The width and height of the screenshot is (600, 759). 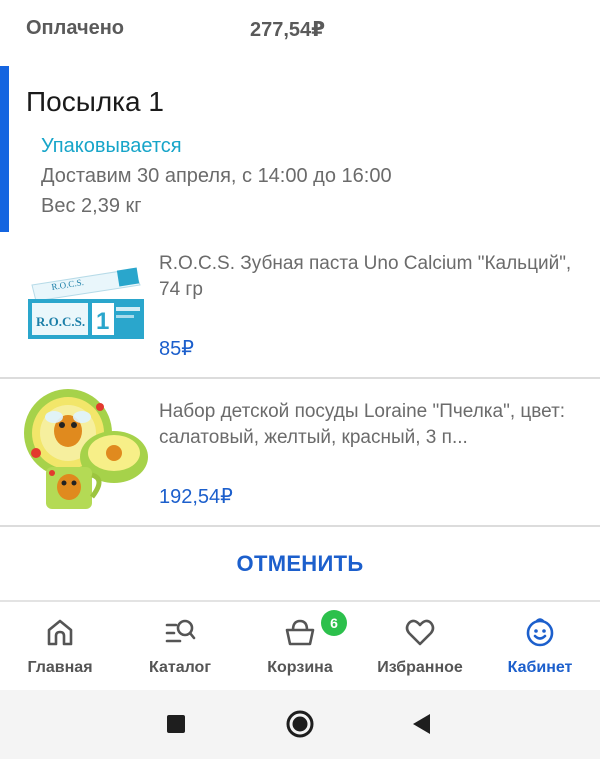 I want to click on svg-text: R.O.C.S., so click(x=60, y=321).